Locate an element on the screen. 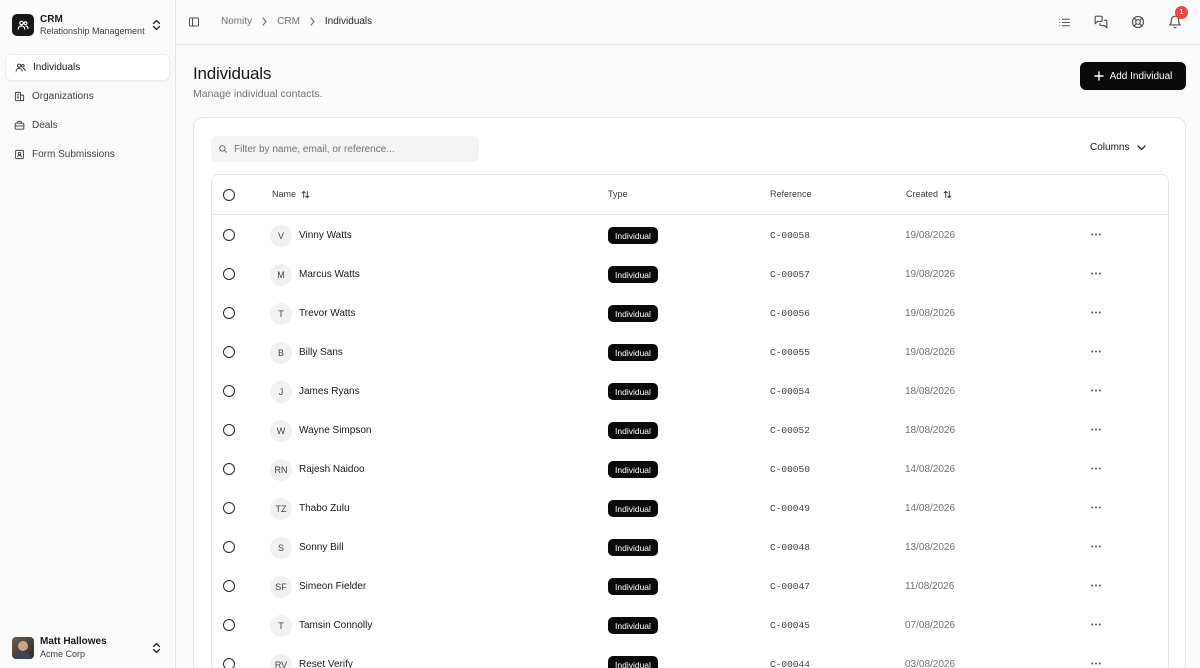 This screenshot has height=668, width=1200. page-title: Individuals is located at coordinates (232, 73).